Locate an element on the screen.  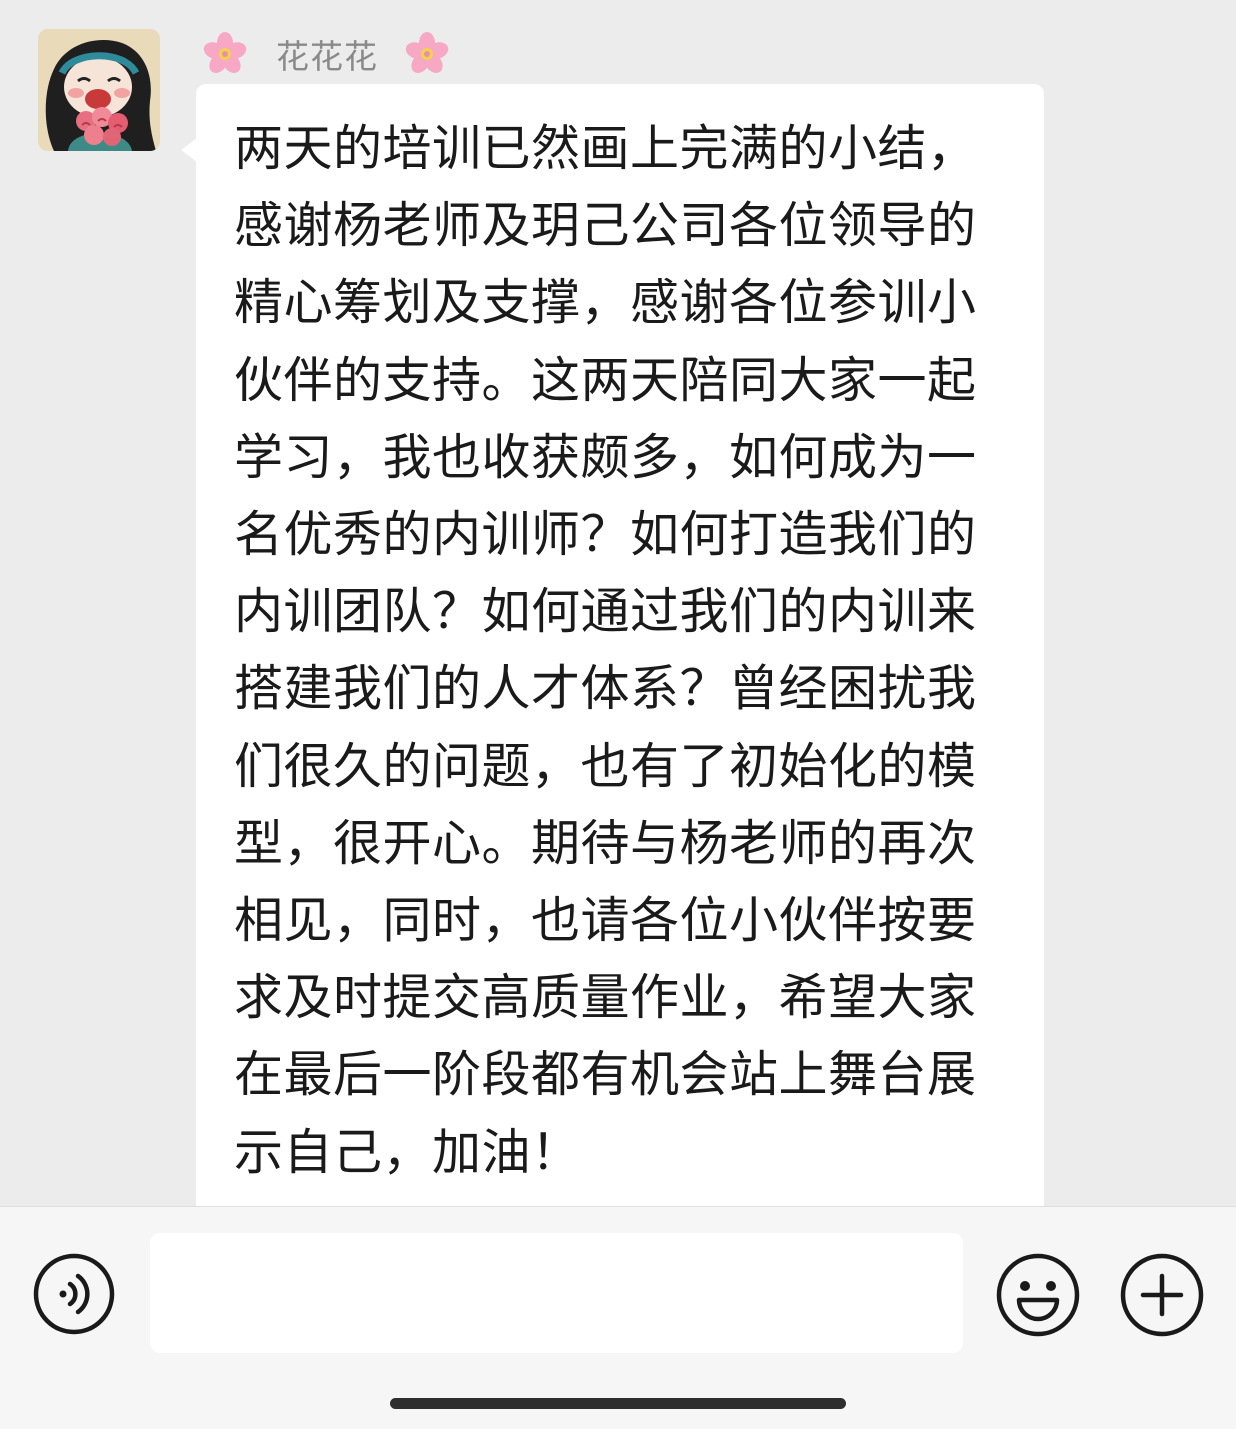
smiley-icon is located at coordinates (1038, 1295).